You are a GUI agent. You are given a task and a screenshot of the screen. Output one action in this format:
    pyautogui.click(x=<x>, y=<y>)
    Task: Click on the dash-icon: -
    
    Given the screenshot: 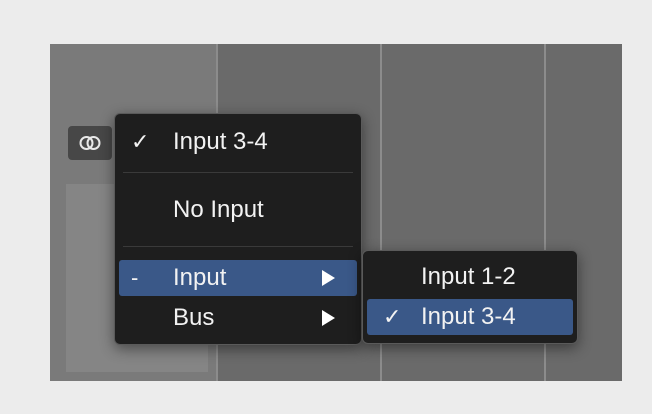 What is the action you would take?
    pyautogui.click(x=135, y=277)
    